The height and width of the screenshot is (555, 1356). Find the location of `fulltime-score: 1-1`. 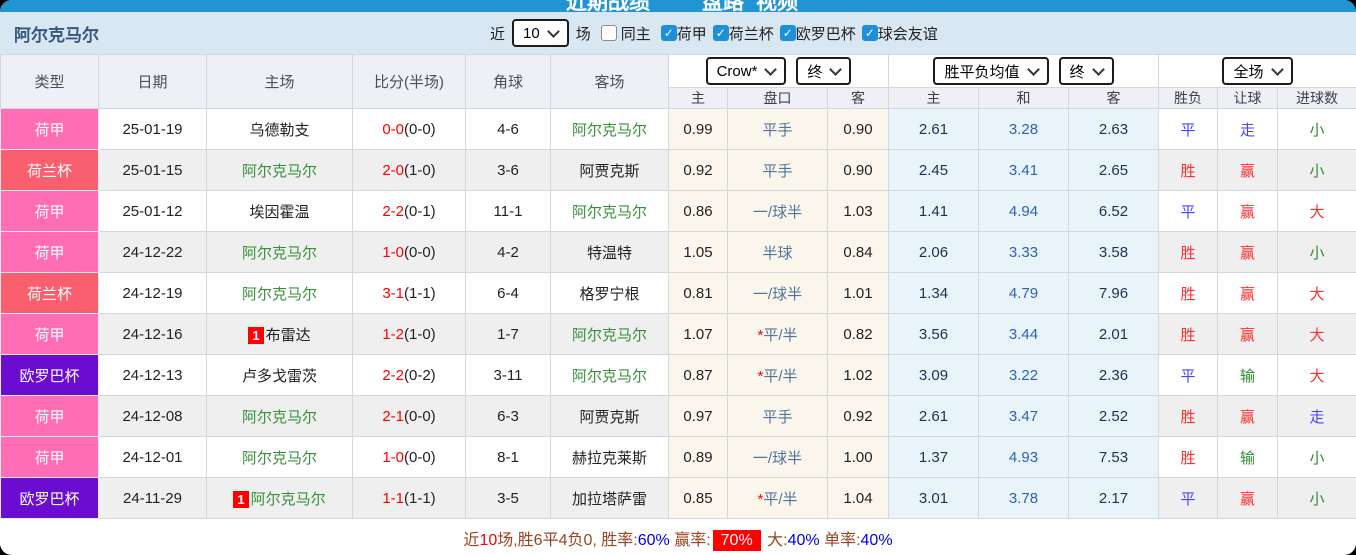

fulltime-score: 1-1 is located at coordinates (393, 498).